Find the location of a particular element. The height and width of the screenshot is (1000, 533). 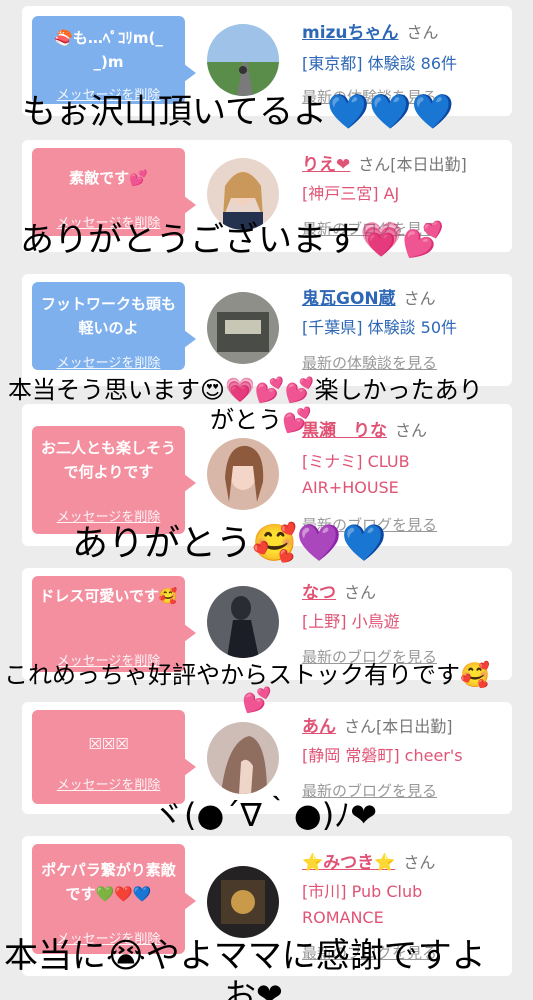

message-text: 素敵です💕 is located at coordinates (108, 178).